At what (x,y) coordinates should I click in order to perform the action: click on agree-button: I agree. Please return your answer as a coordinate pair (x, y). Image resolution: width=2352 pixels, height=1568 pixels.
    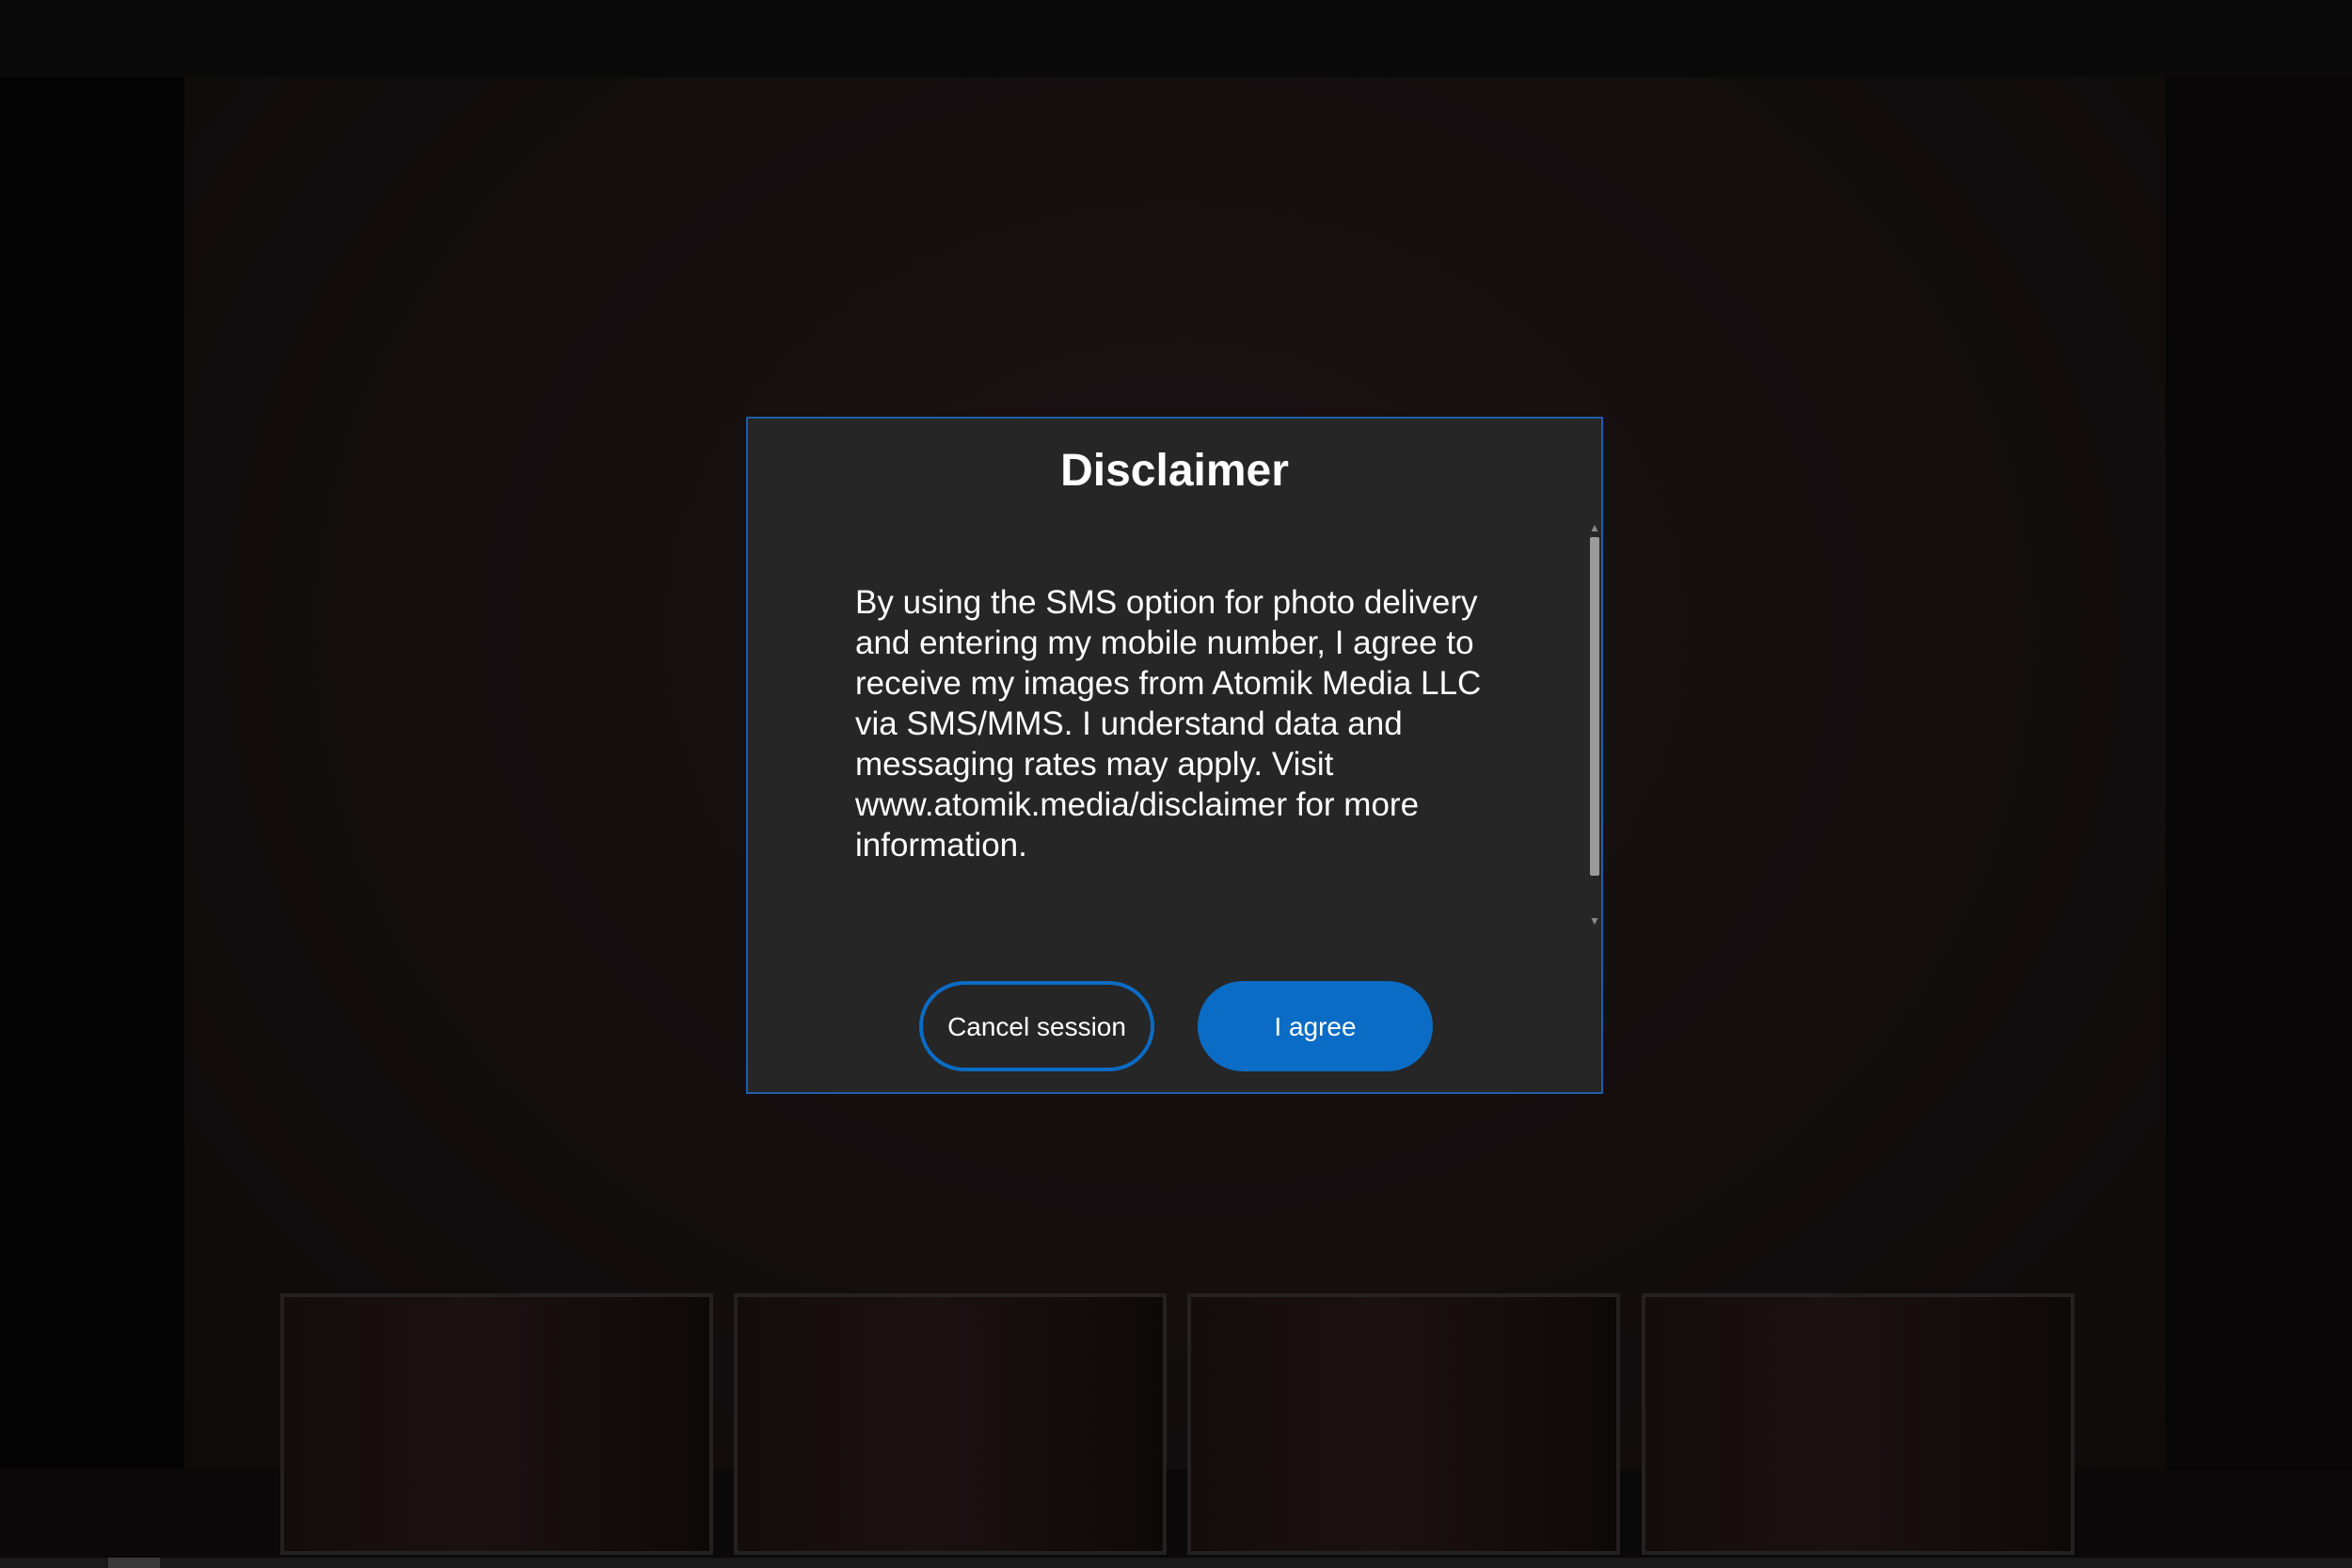
    Looking at the image, I should click on (1315, 1026).